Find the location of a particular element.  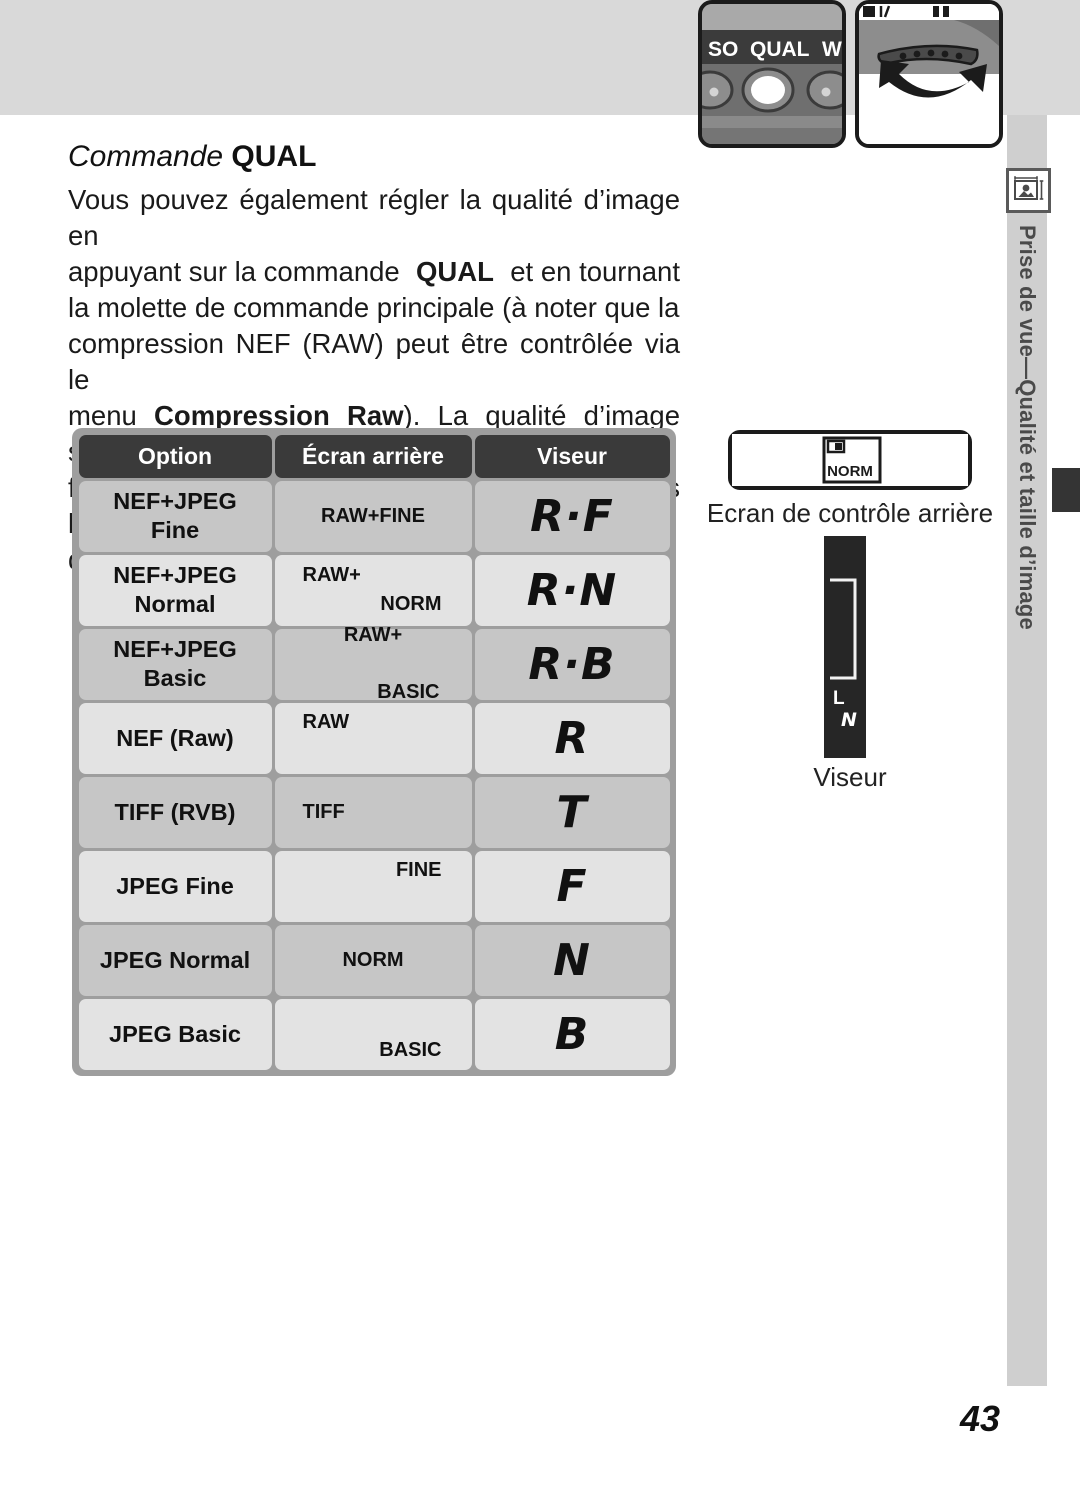

table-row: JPEG Fine FINE F is located at coordinates (374, 886).